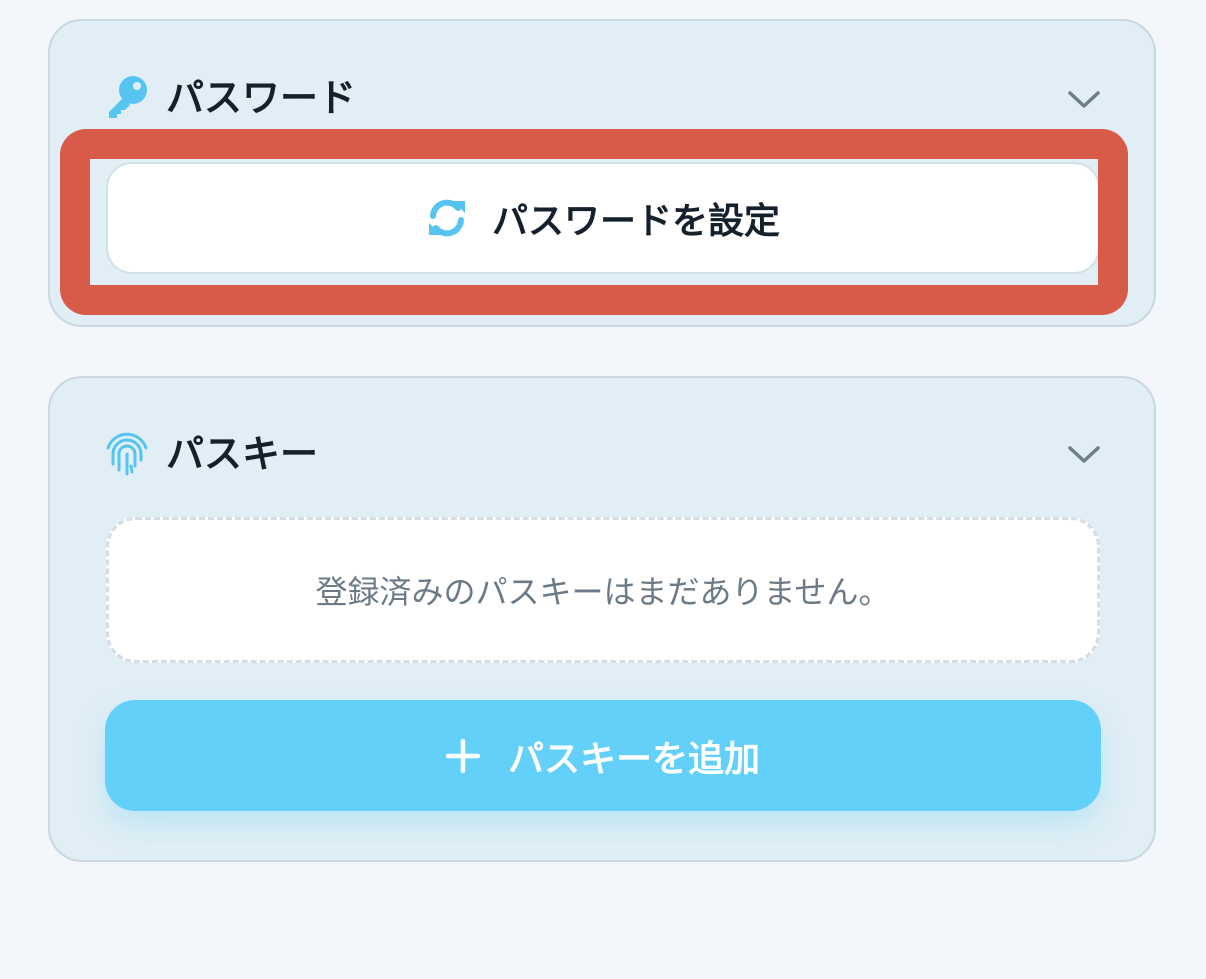 Image resolution: width=1206 pixels, height=979 pixels. I want to click on key-icon, so click(128, 97).